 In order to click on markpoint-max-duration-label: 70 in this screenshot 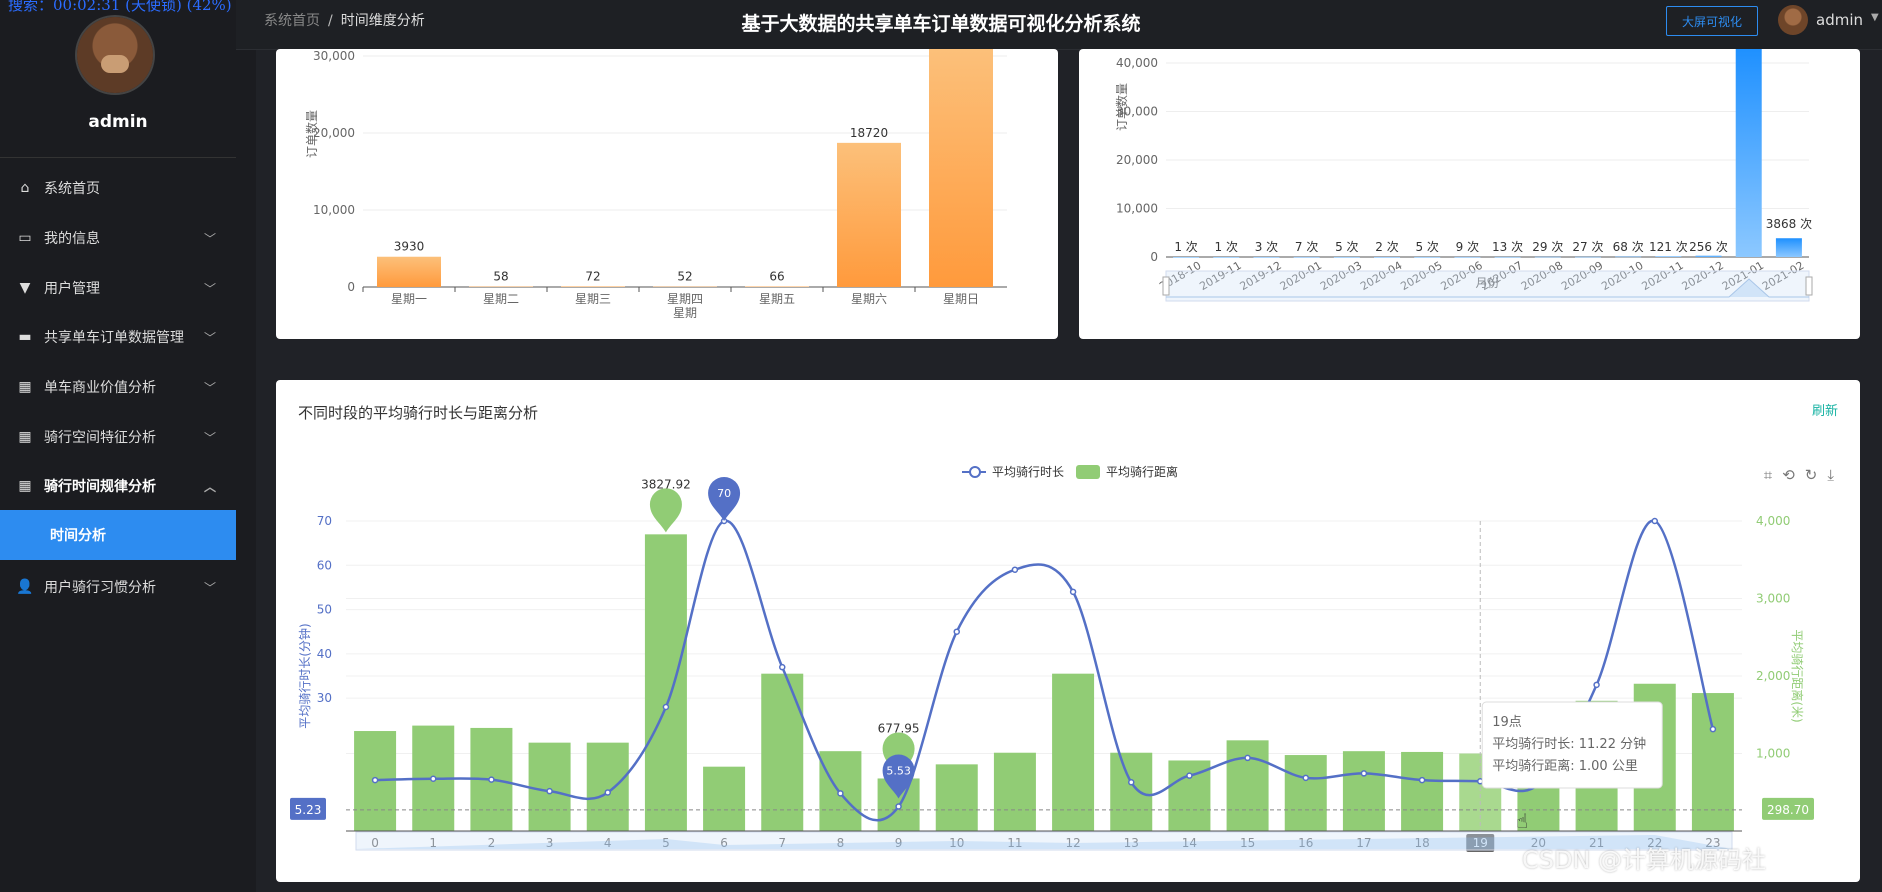, I will do `click(724, 493)`.